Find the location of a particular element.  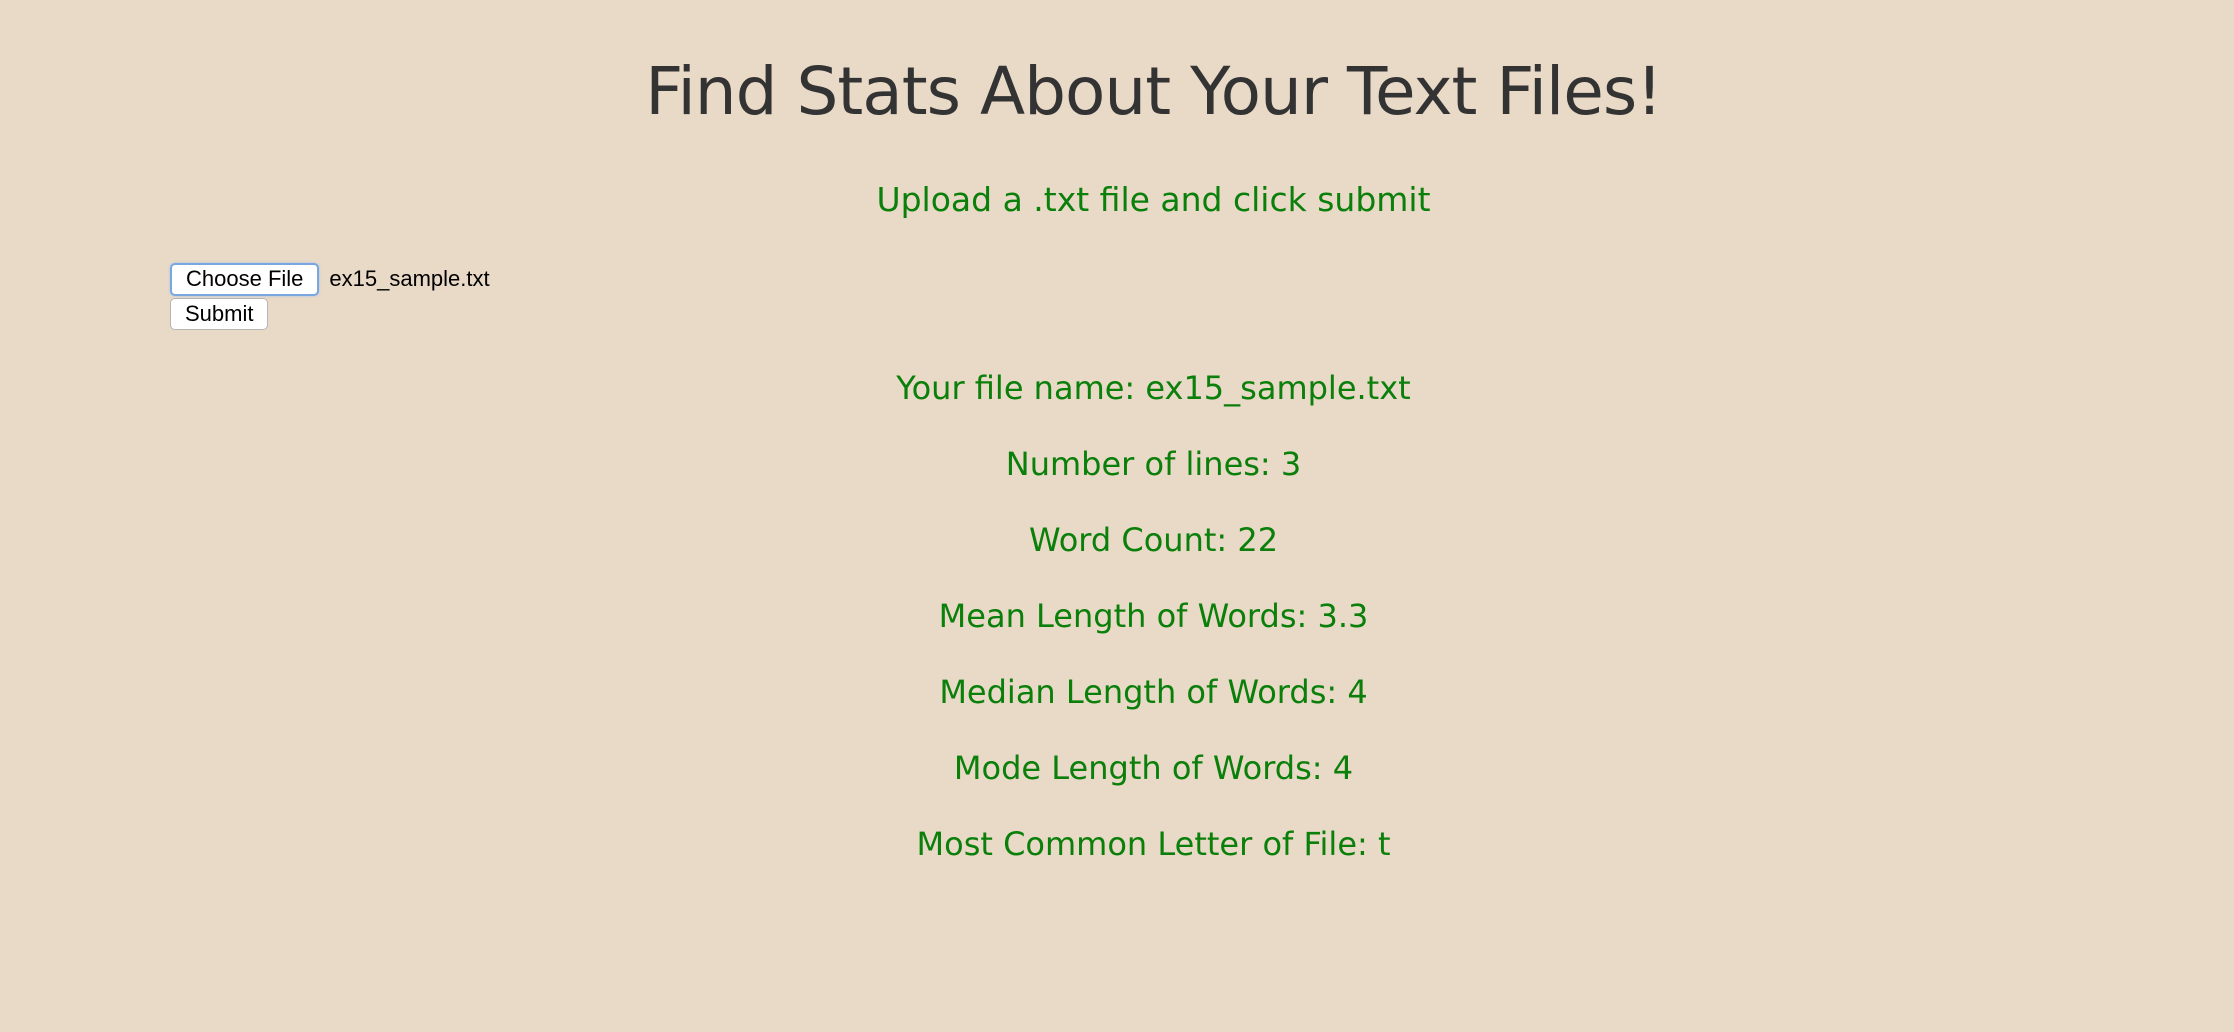

file-input-row: Choose File ex15_sample.txt is located at coordinates (330, 279).